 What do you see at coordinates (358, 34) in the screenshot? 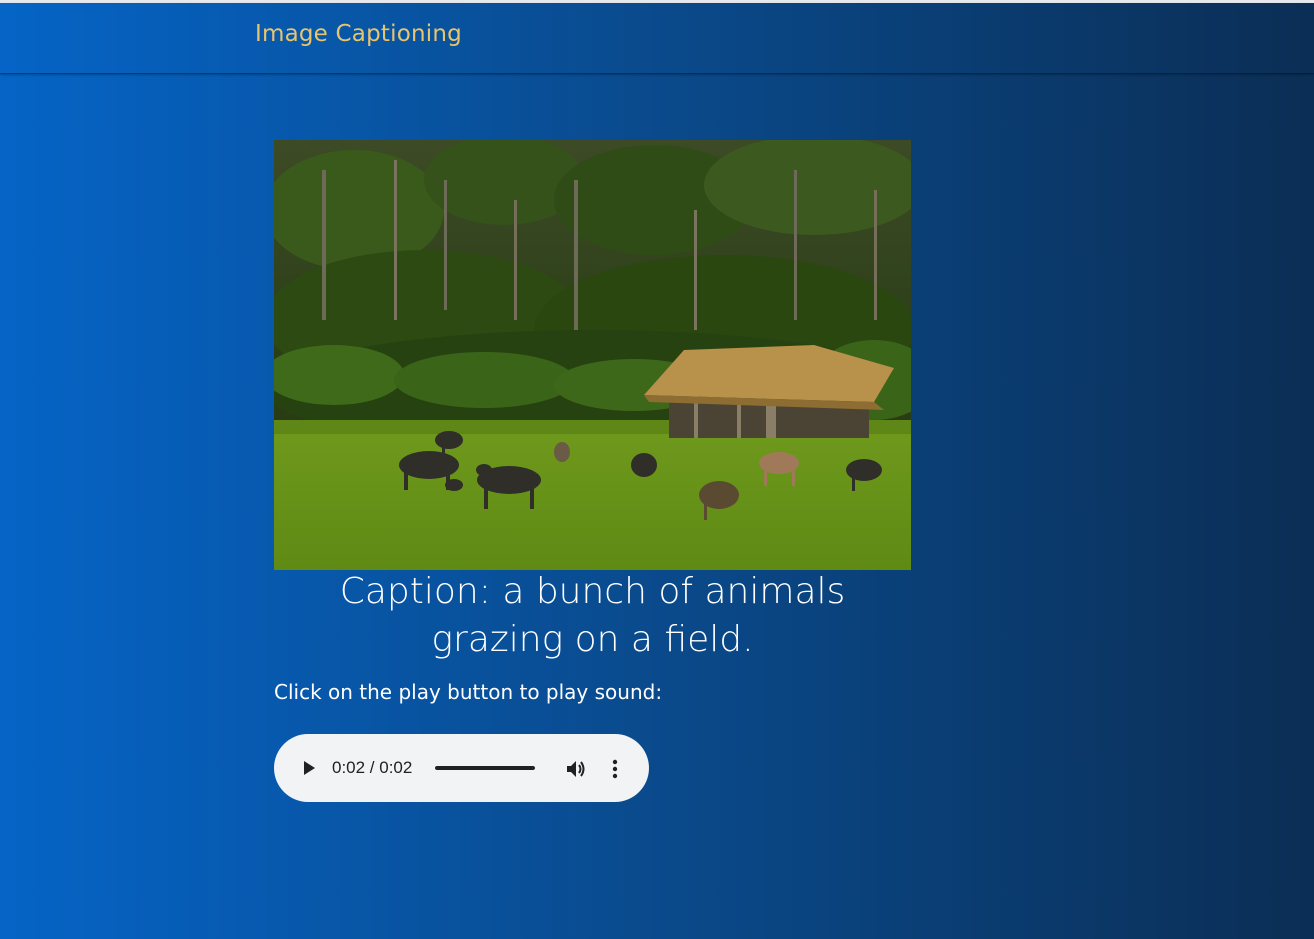
I see `brand-title: Image Captioning` at bounding box center [358, 34].